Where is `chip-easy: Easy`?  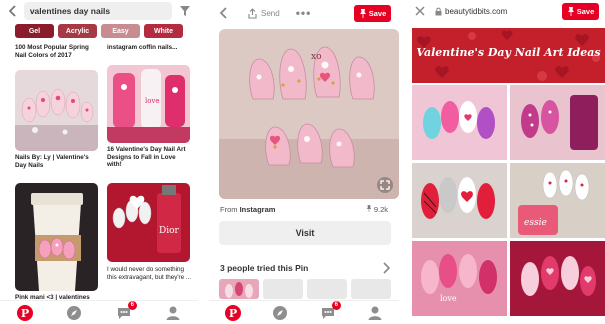
chip-easy: Easy is located at coordinates (120, 31).